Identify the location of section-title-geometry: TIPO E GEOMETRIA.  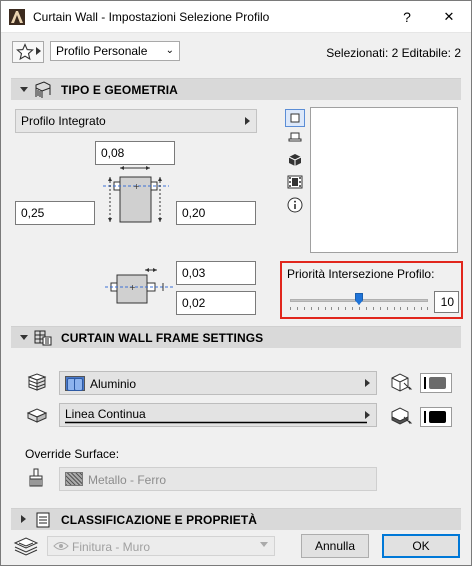
(119, 90).